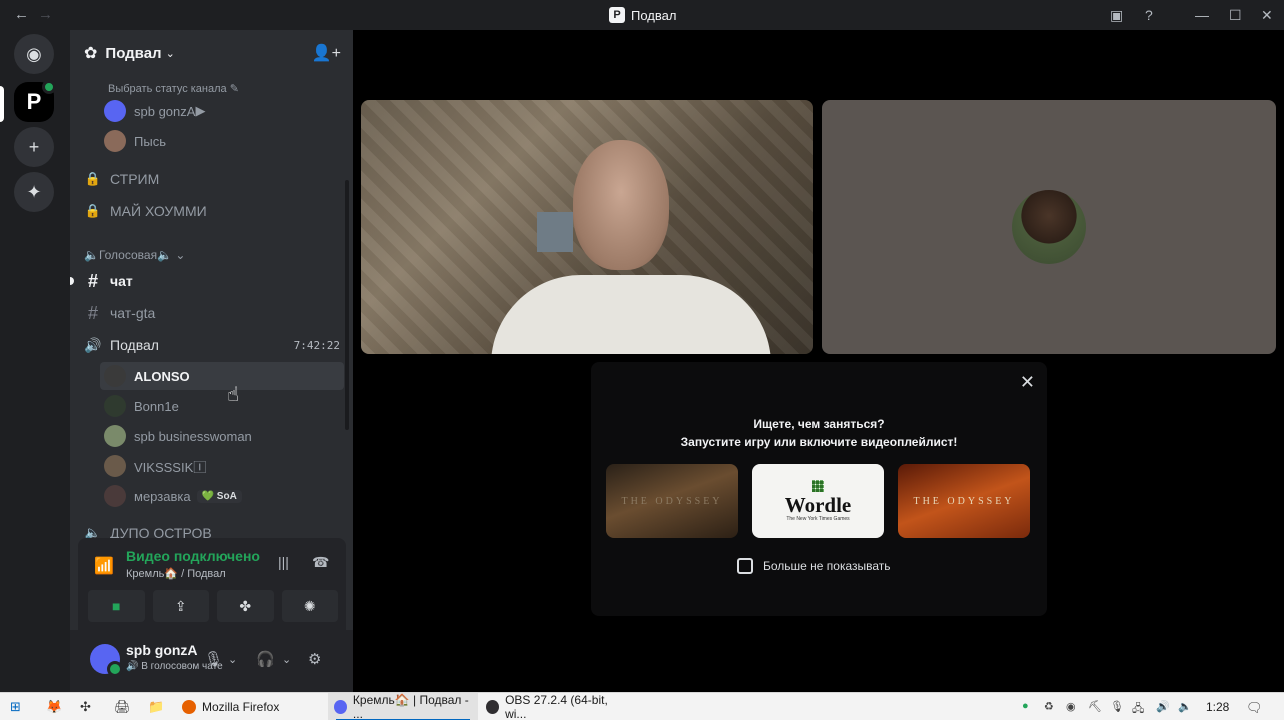 This screenshot has height=720, width=1284. Describe the element at coordinates (193, 556) in the screenshot. I see `voice-status-title: Видео подключено` at that location.